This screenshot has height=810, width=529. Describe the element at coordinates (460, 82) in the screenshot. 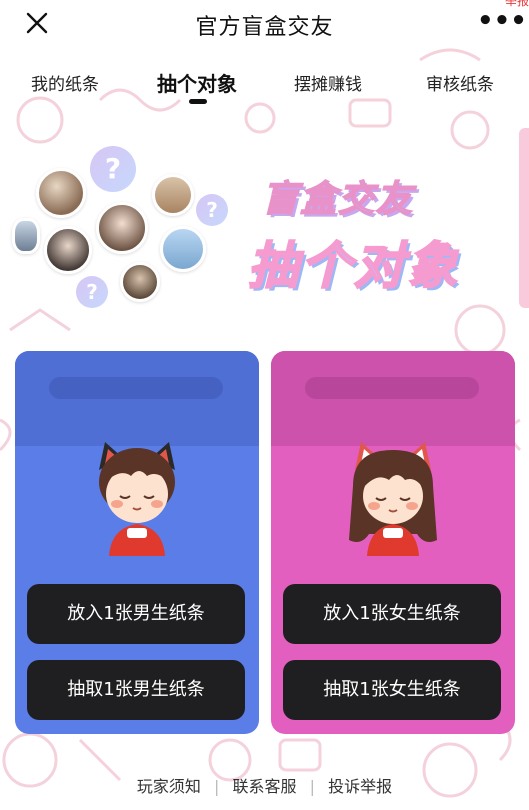

I see `tab-review-notes: 审核纸条` at that location.